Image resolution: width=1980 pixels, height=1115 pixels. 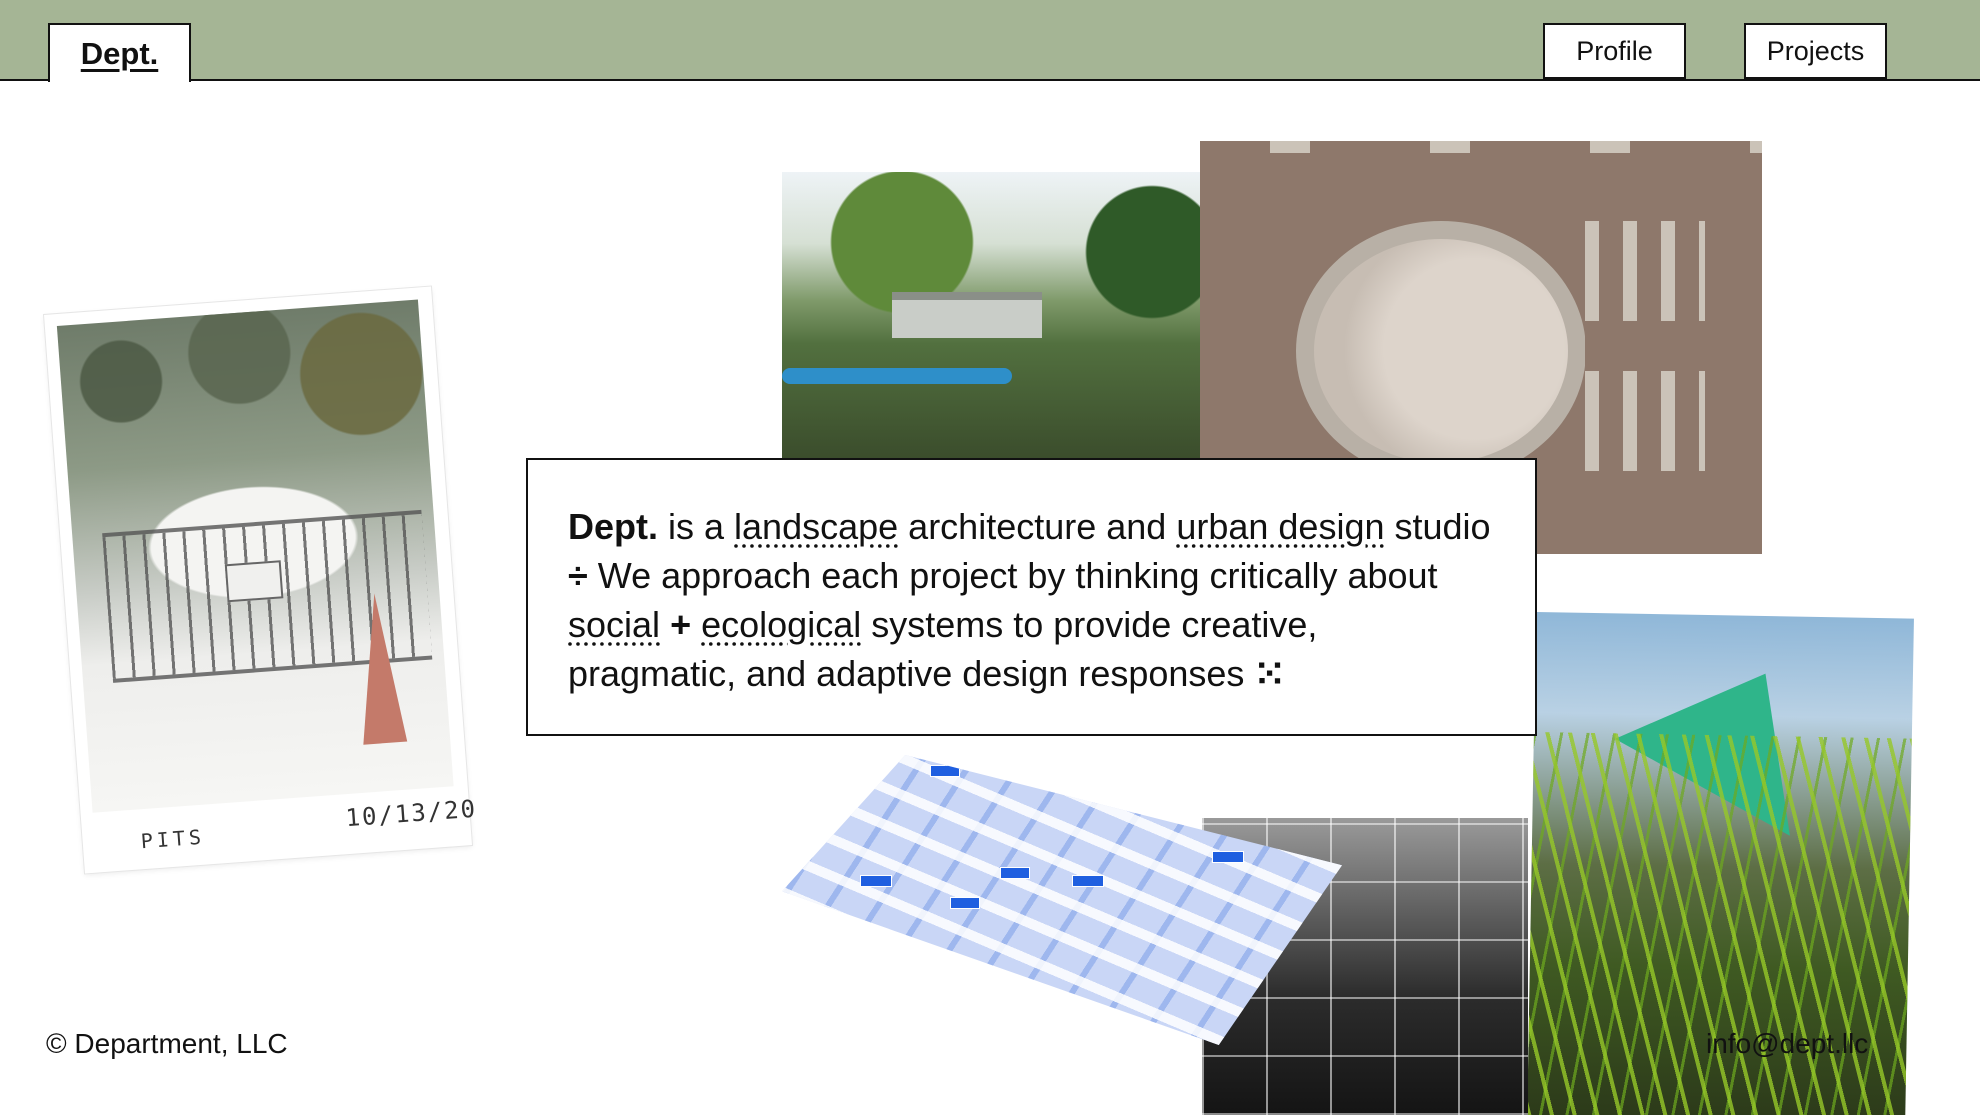 What do you see at coordinates (1437, 526) in the screenshot?
I see `intro-text: studio` at bounding box center [1437, 526].